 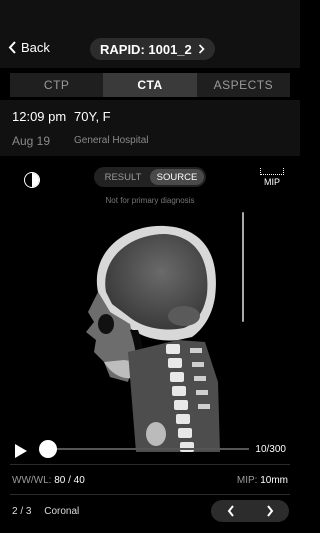 What do you see at coordinates (32, 480) in the screenshot?
I see `wwwl-label: WW/WL:` at bounding box center [32, 480].